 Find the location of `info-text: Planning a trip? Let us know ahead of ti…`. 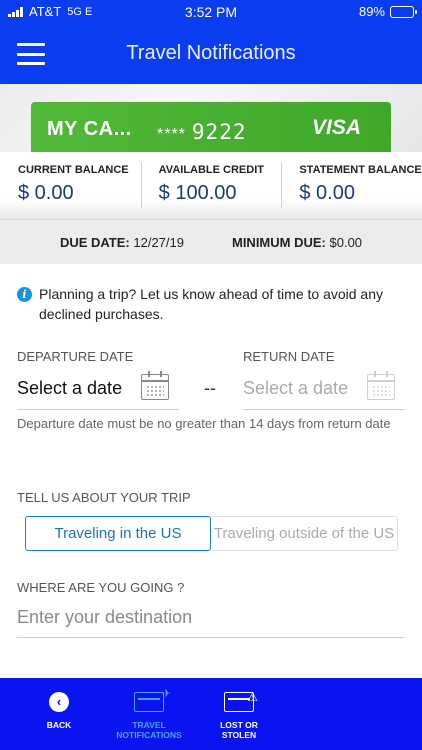

info-text: Planning a trip? Let us know ahead of ti… is located at coordinates (211, 304).